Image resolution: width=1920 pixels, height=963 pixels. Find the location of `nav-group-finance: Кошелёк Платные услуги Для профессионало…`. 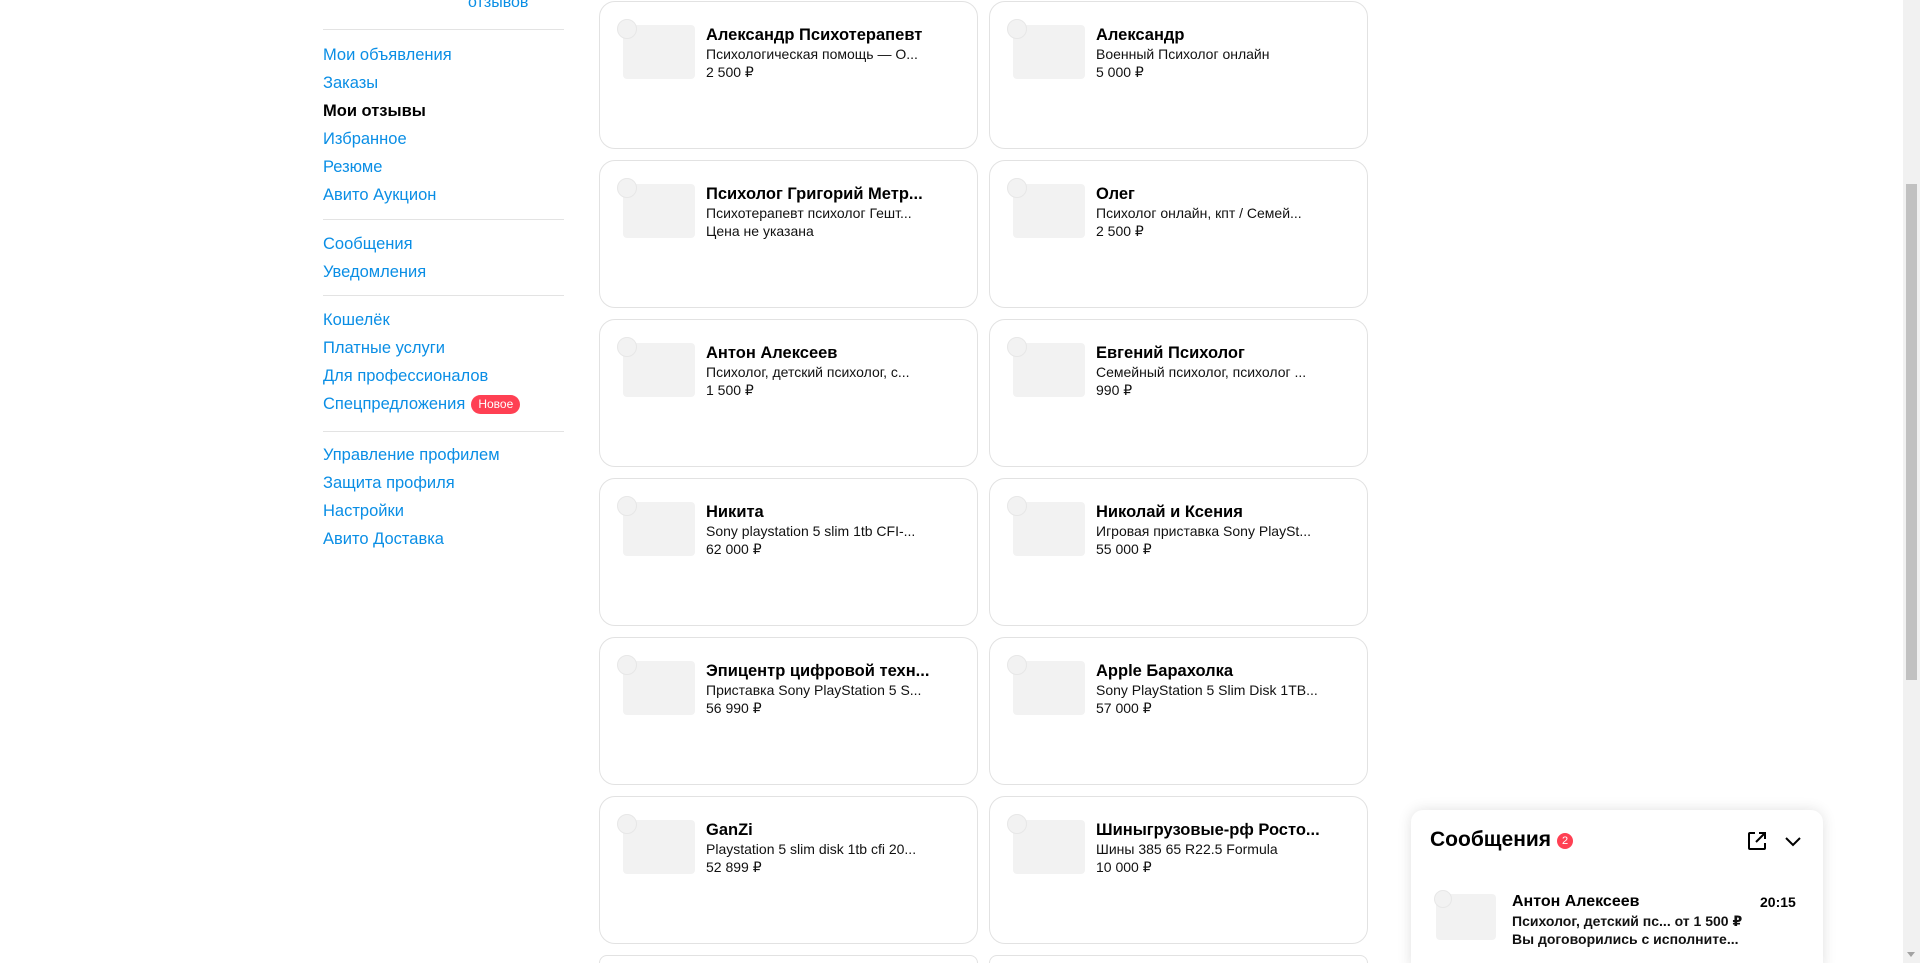

nav-group-finance: Кошелёк Платные услуги Для профессионало… is located at coordinates (443, 362).